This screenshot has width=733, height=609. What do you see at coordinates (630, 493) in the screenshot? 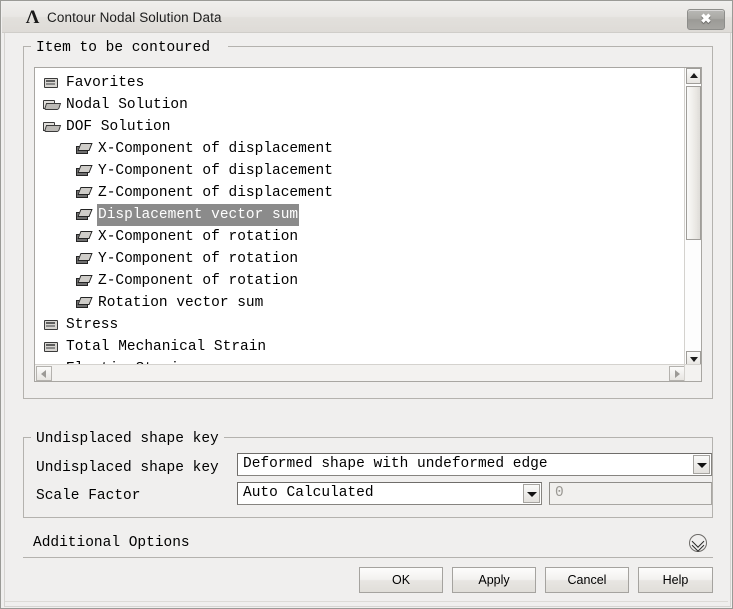
I see `scale-factor-number-input: 0` at bounding box center [630, 493].